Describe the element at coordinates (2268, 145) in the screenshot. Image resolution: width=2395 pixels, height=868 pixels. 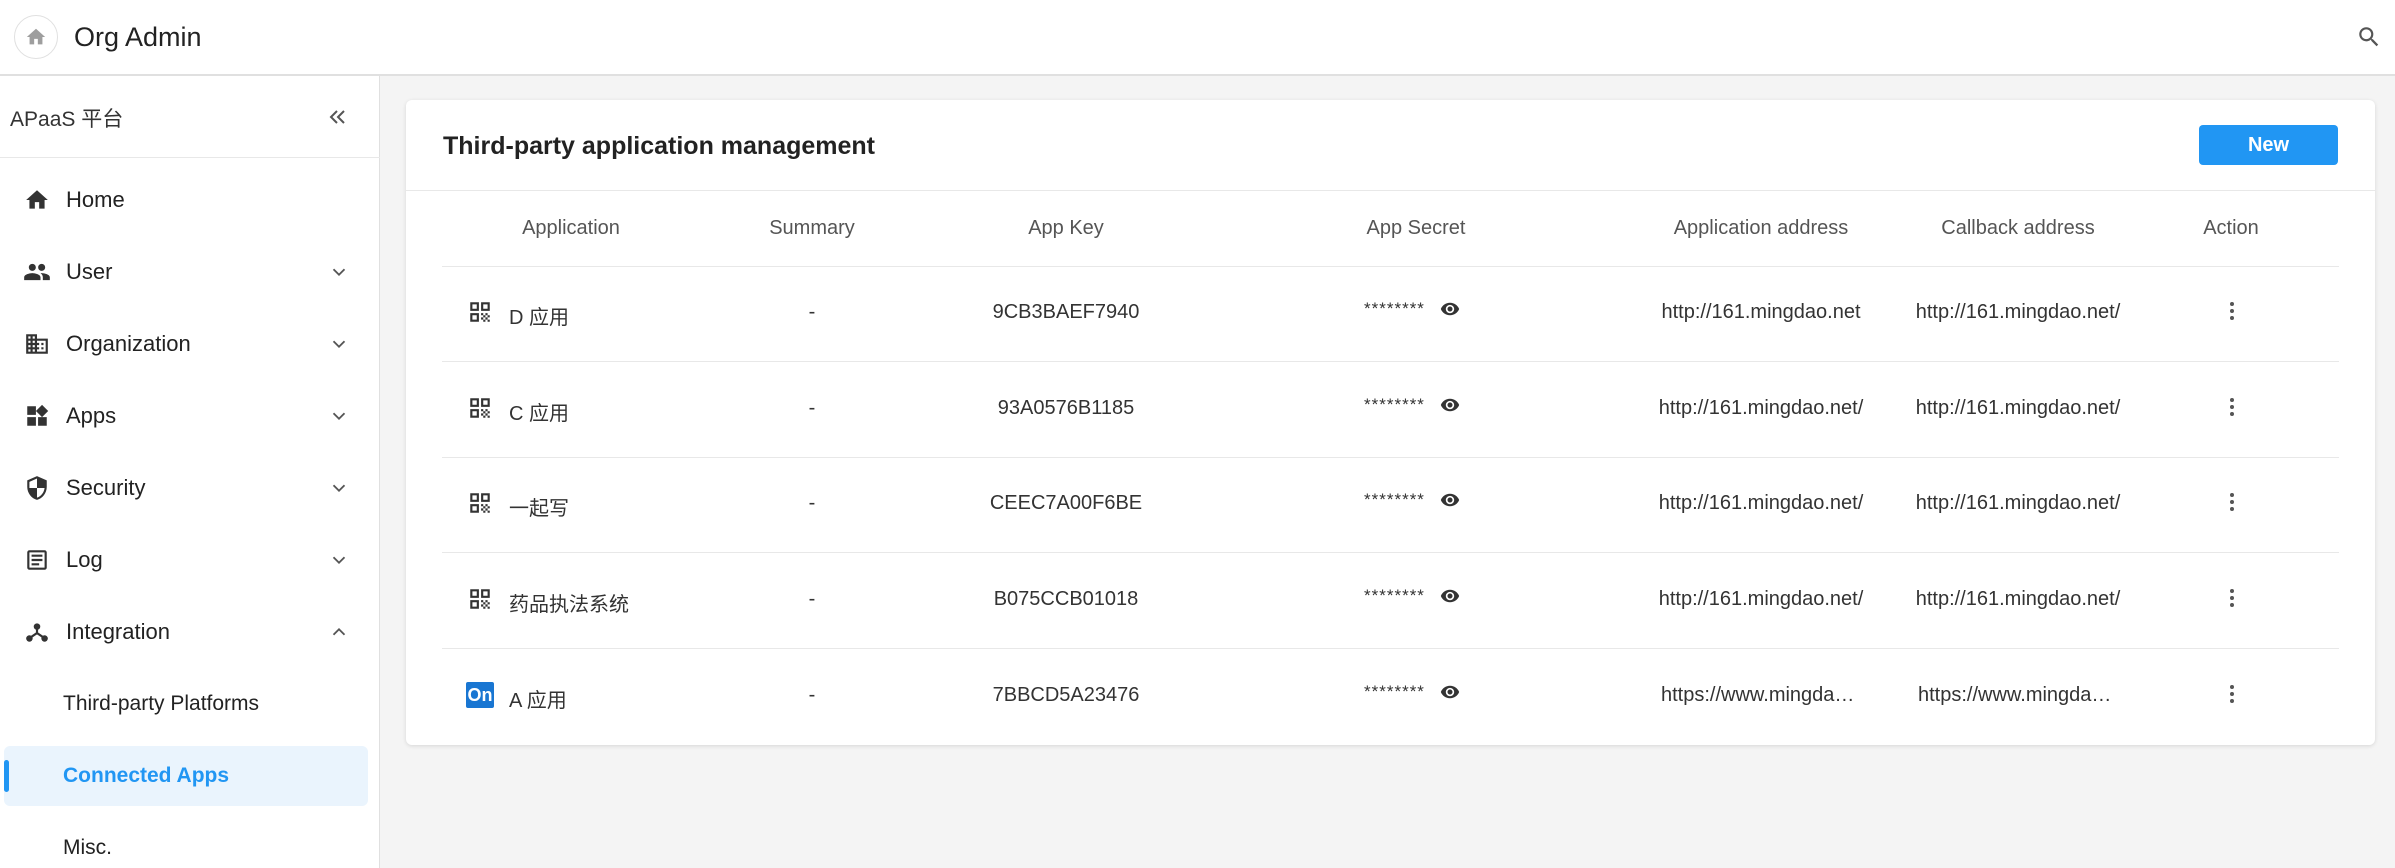
I see `new-button: New` at that location.